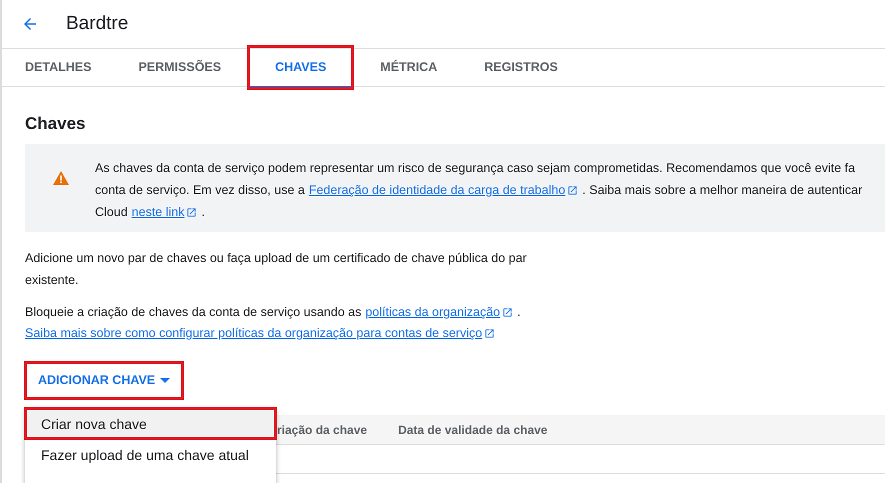 Image resolution: width=885 pixels, height=483 pixels. I want to click on text: Cloud, so click(111, 212).